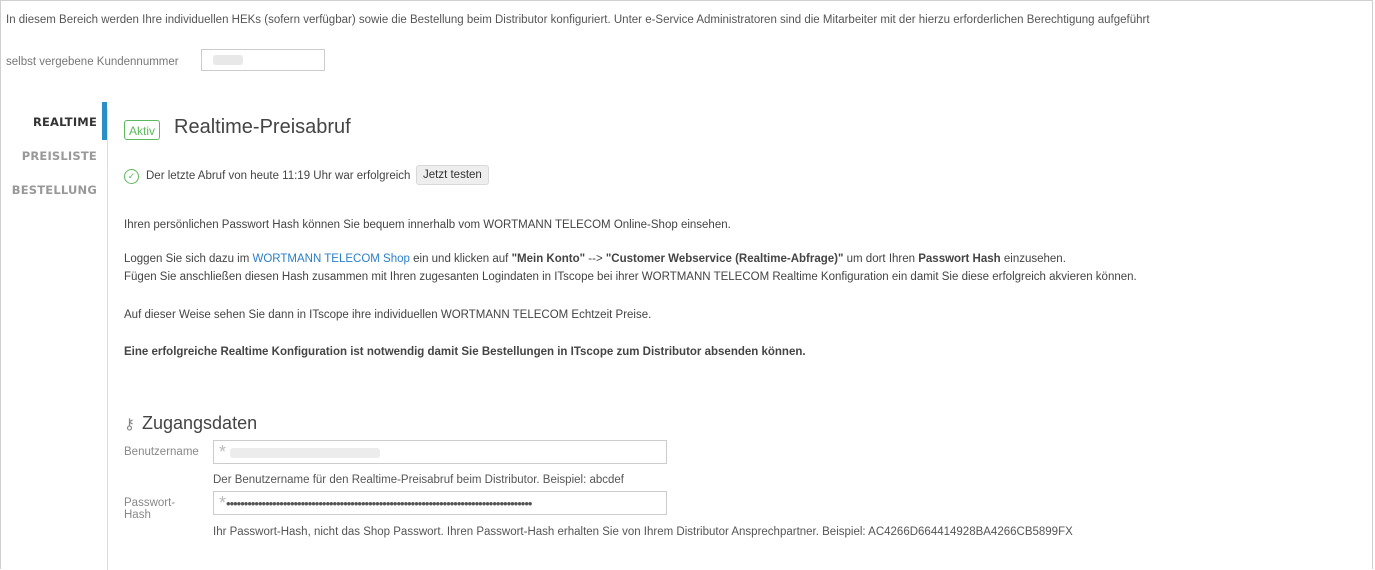 The height and width of the screenshot is (570, 1375). Describe the element at coordinates (440, 452) in the screenshot. I see `username-input: *` at that location.